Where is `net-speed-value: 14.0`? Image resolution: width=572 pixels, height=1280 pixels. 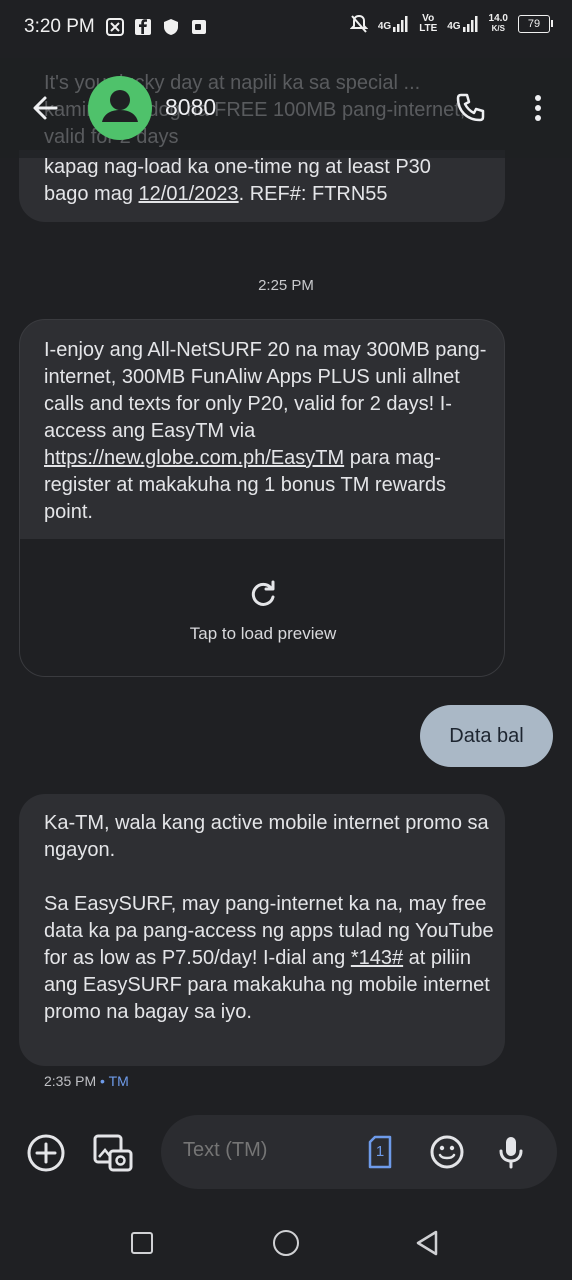
net-speed-value: 14.0 is located at coordinates (498, 18).